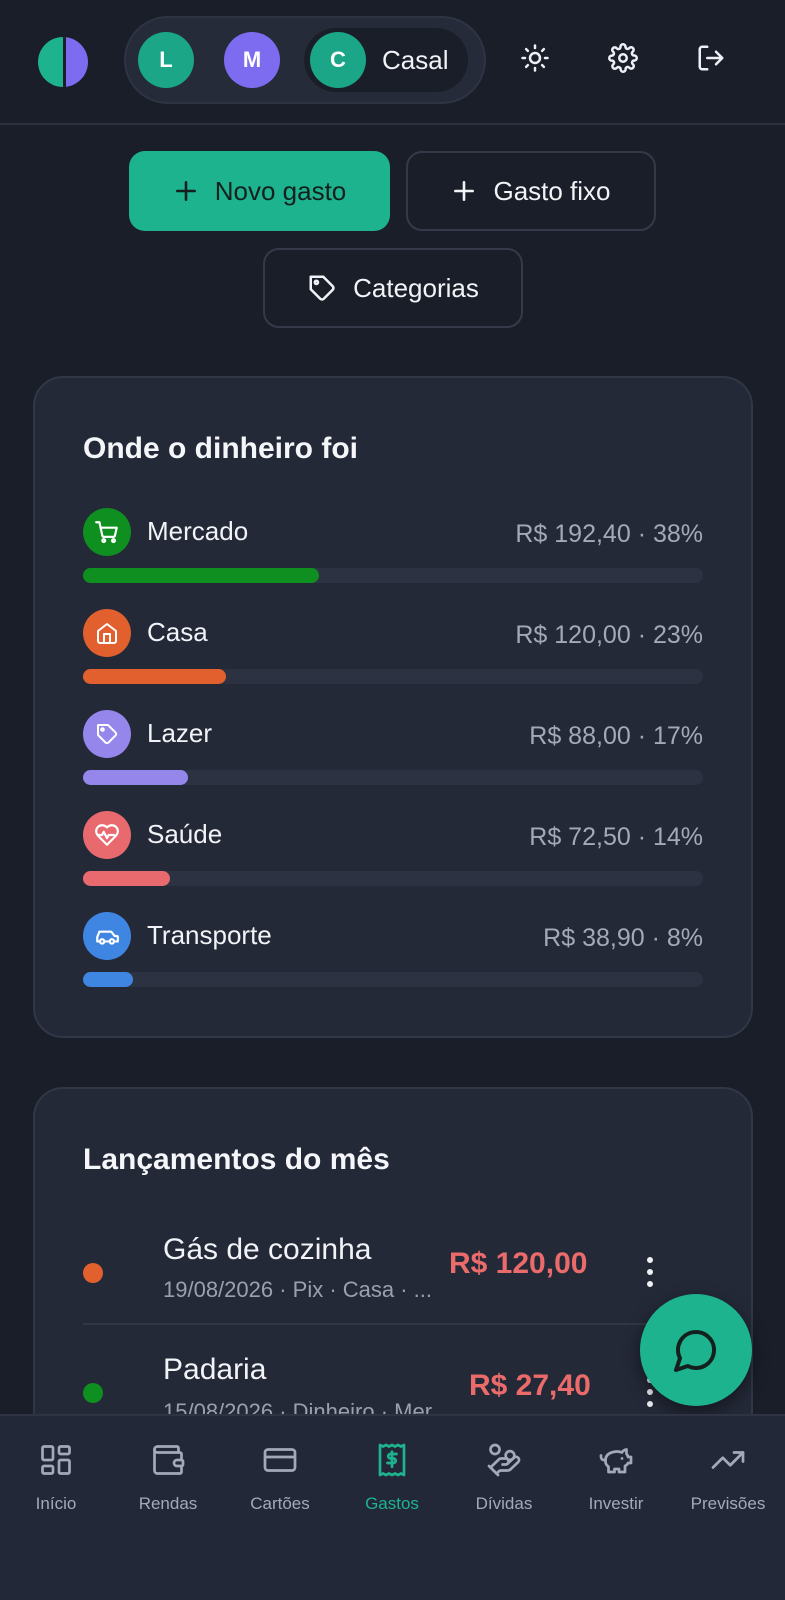  What do you see at coordinates (393, 548) in the screenshot?
I see `category-row-mercado: Mercado R$ 192,40 · 38%` at bounding box center [393, 548].